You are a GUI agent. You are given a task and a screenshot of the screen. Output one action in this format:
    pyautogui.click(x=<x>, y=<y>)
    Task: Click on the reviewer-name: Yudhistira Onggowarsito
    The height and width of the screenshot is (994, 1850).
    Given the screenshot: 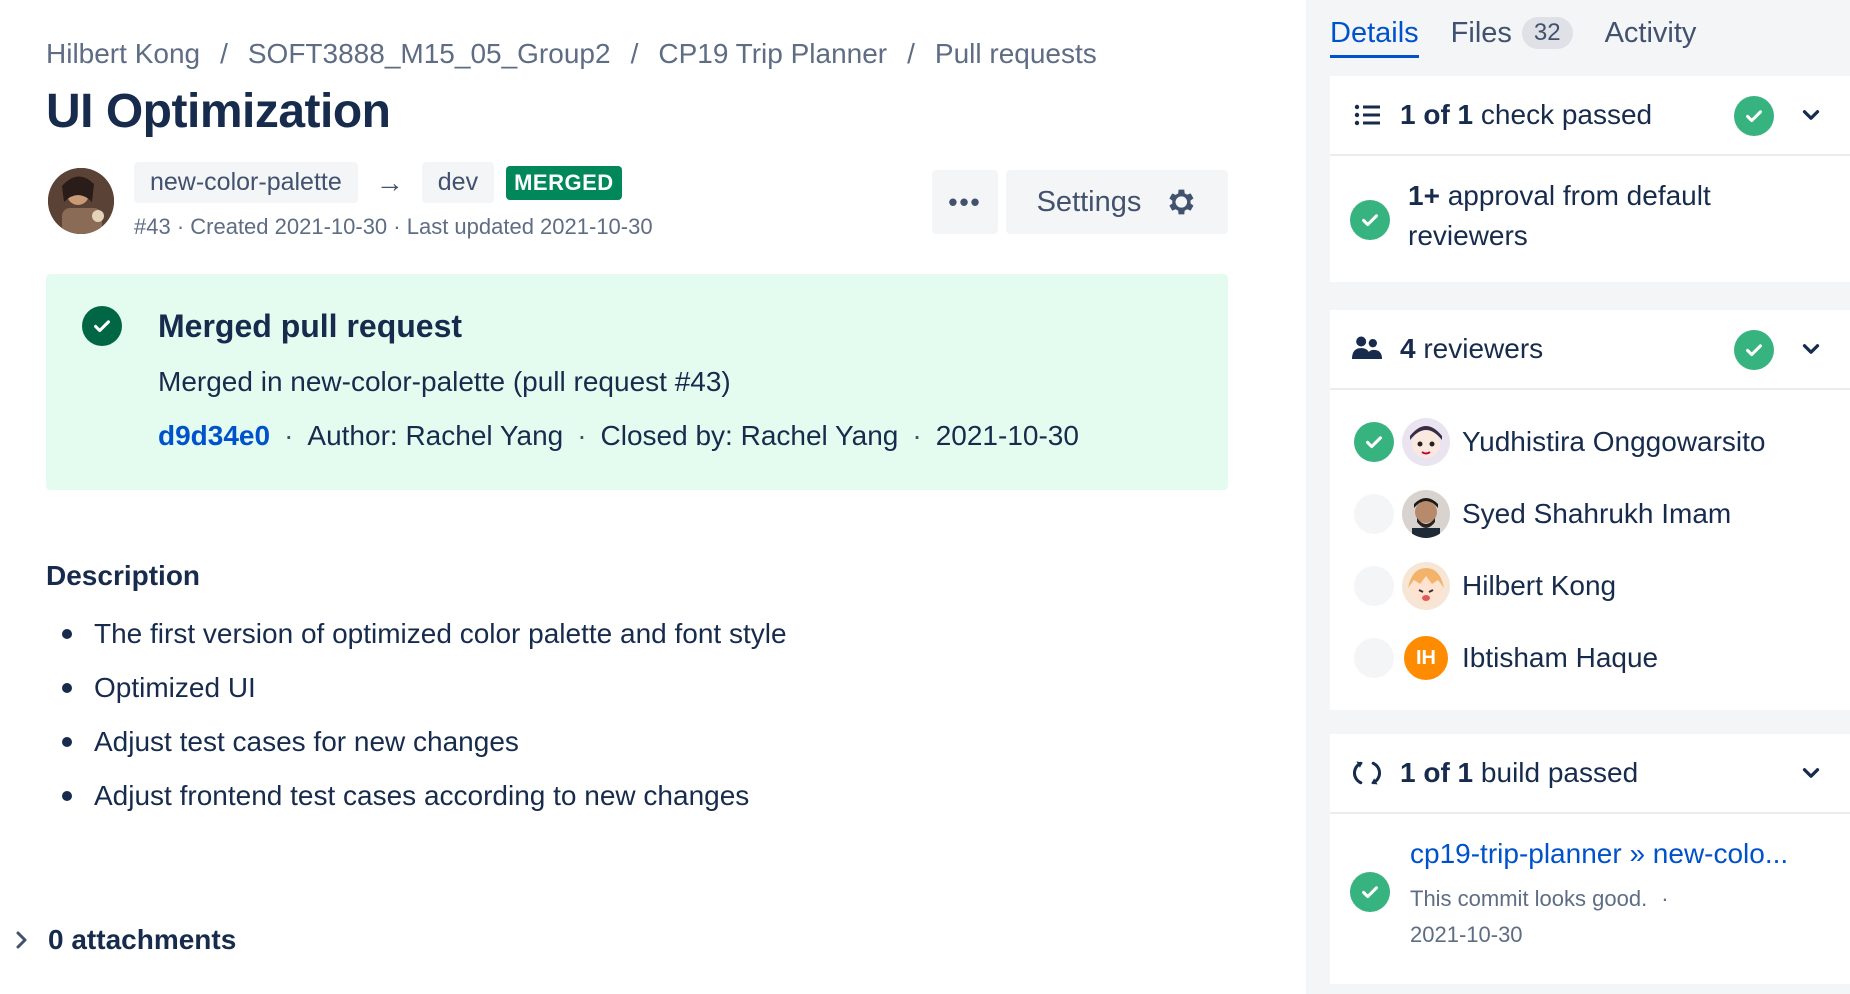 What is the action you would take?
    pyautogui.click(x=1614, y=441)
    